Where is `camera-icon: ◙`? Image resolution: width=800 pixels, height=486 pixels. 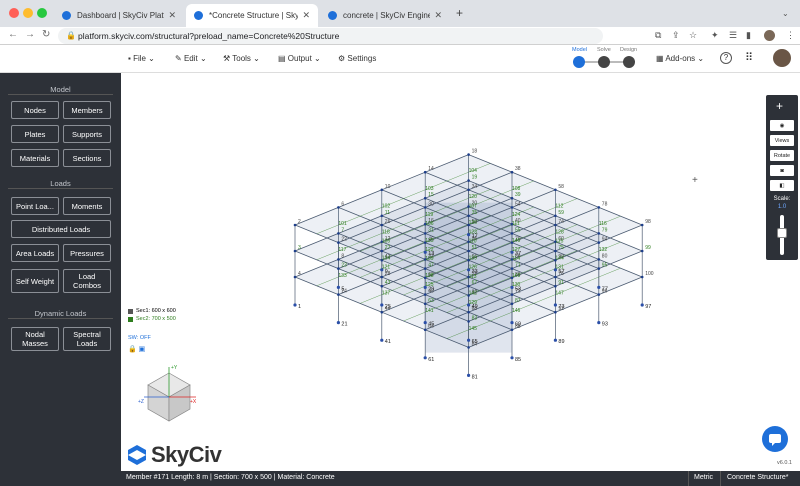
camera-icon: ◙ is located at coordinates (782, 170).